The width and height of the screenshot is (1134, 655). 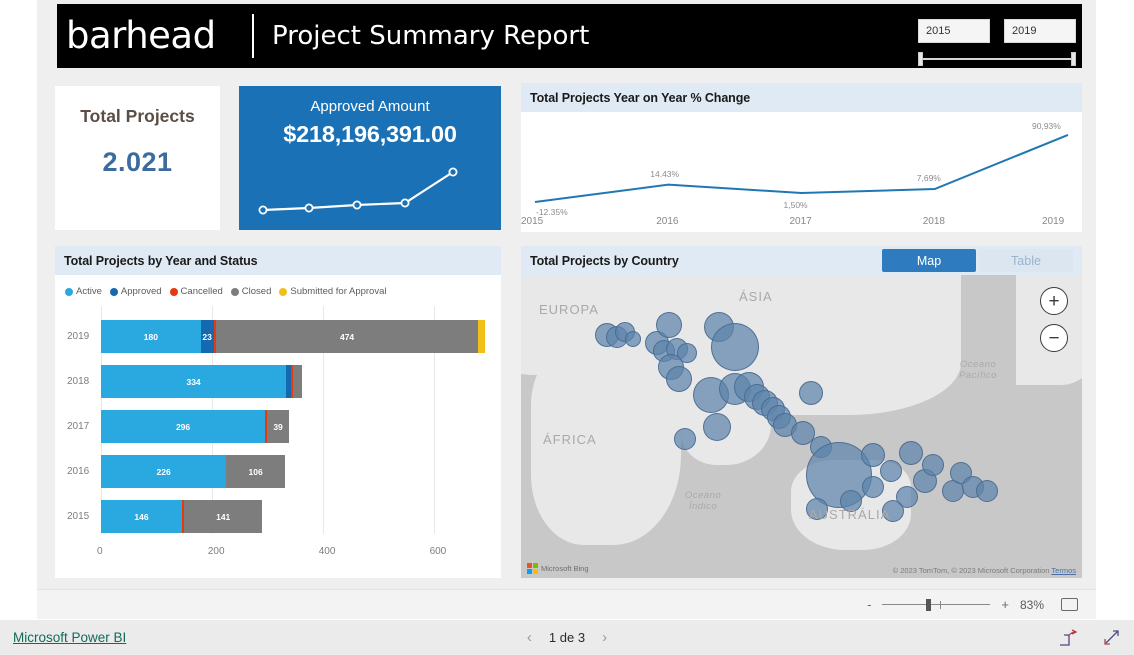 I want to click on logo-text: barhead, so click(x=141, y=35).